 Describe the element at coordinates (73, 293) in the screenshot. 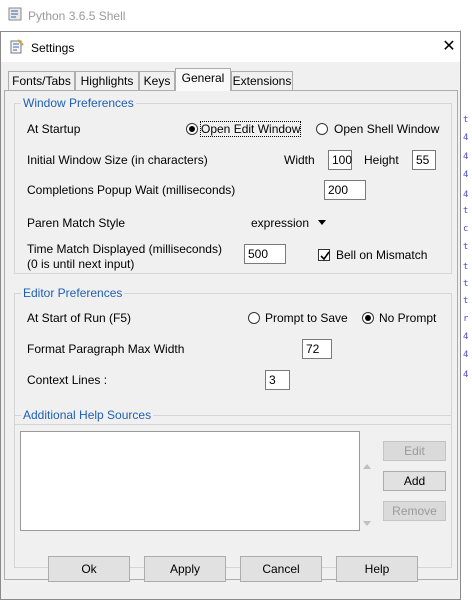

I see `editor-preferences-title: Editor Preferences` at that location.